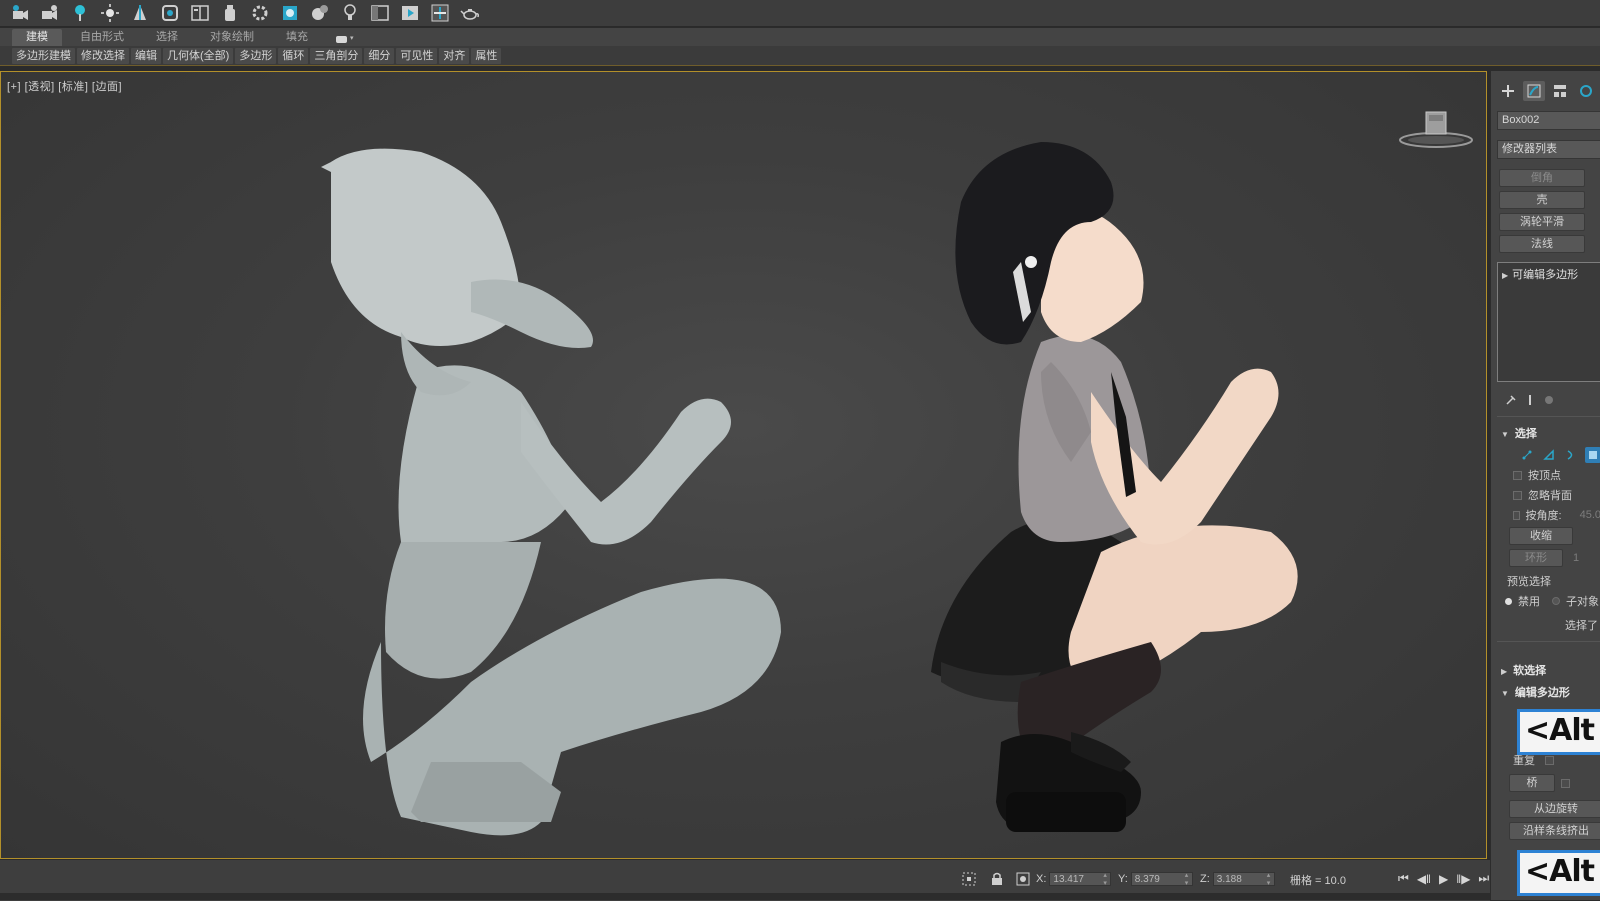 Image resolution: width=1600 pixels, height=901 pixels. What do you see at coordinates (1548, 641) in the screenshot?
I see `divider` at bounding box center [1548, 641].